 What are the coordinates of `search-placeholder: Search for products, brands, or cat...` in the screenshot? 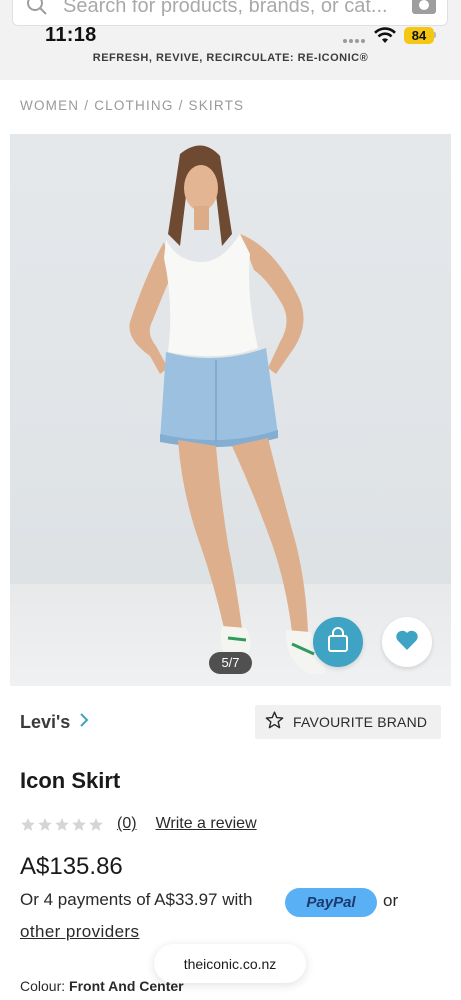 It's located at (225, 8).